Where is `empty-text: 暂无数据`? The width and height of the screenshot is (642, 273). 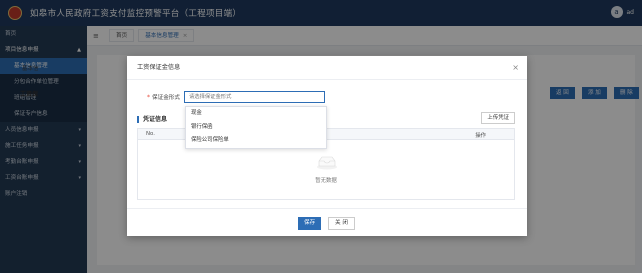 empty-text: 暂无数据 is located at coordinates (326, 181).